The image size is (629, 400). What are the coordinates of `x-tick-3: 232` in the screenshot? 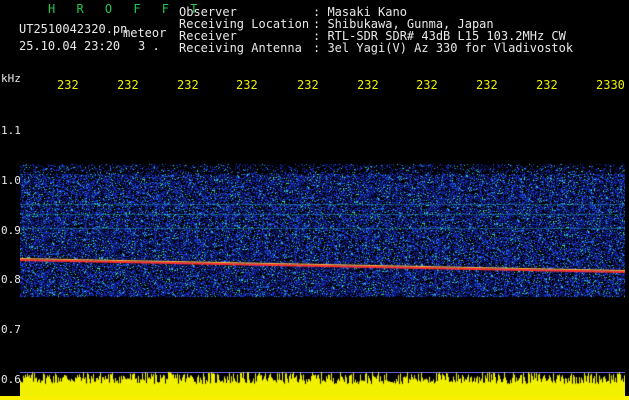 It's located at (188, 85).